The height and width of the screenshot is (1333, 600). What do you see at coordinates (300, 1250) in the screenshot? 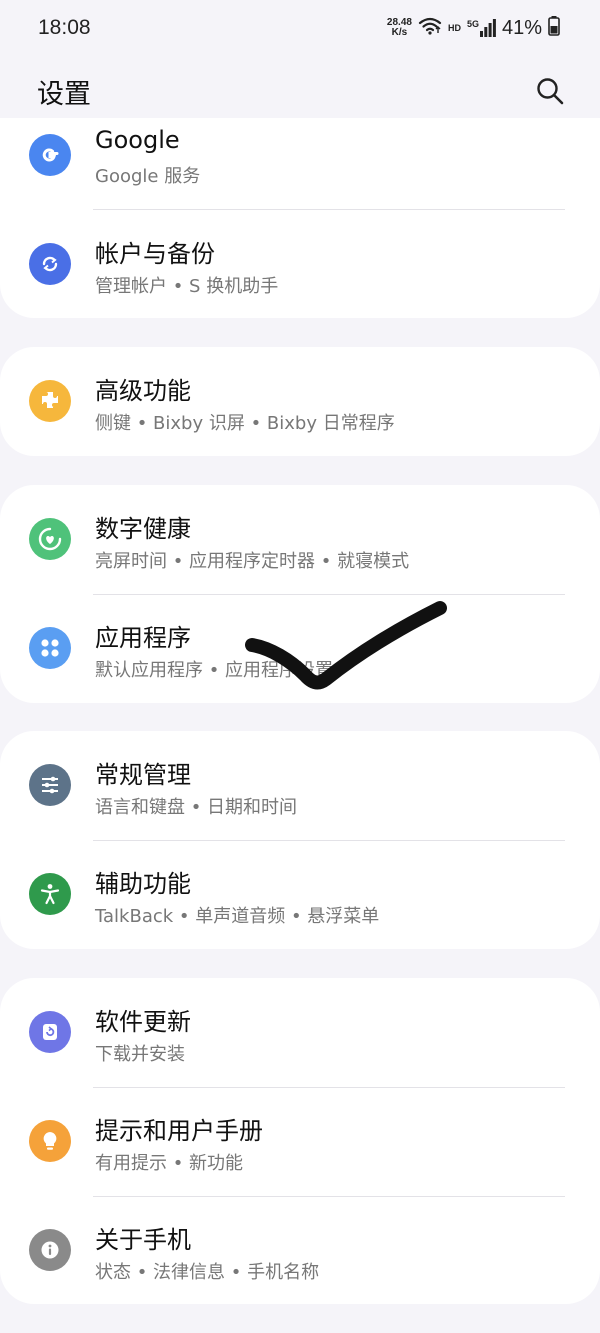
I see `settings-item-about-phone: 关于手机 状态 • 法律信息 • 手机名称` at bounding box center [300, 1250].